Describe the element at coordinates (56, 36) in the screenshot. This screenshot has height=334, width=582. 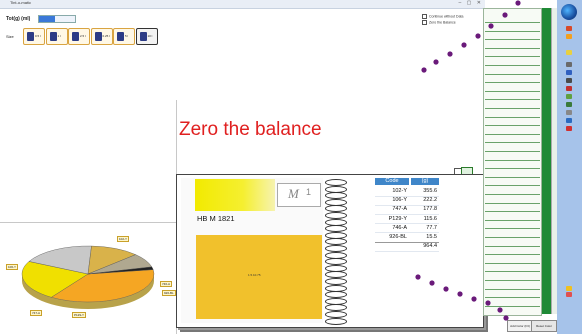
I see `size-button: 1 l` at that location.